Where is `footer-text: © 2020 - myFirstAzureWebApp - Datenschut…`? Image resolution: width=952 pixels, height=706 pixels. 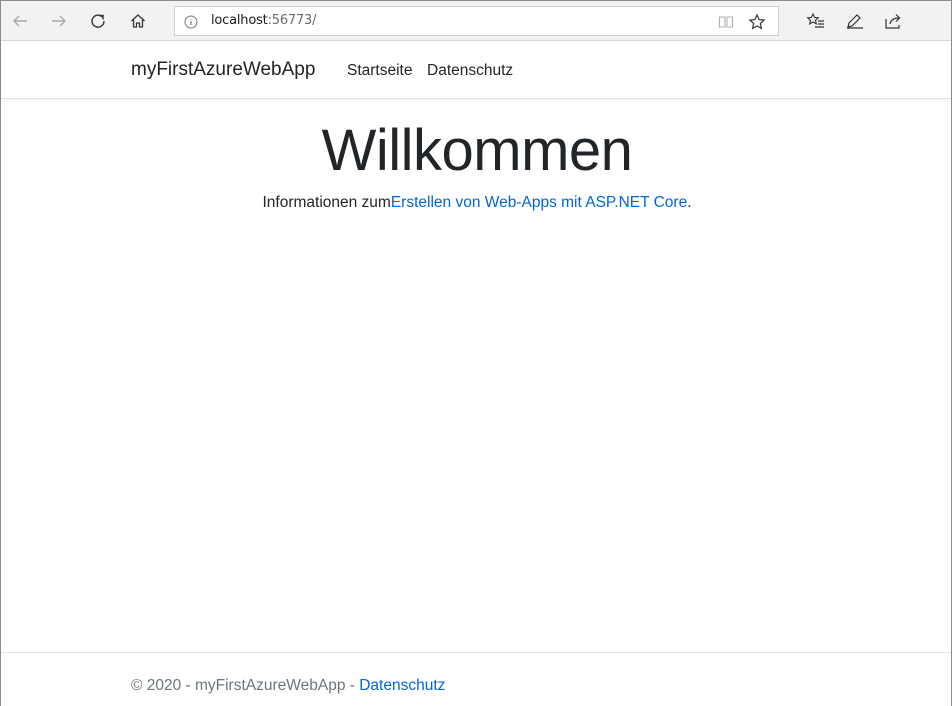
footer-text: © 2020 - myFirstAzureWebApp - Datenschut… is located at coordinates (288, 686).